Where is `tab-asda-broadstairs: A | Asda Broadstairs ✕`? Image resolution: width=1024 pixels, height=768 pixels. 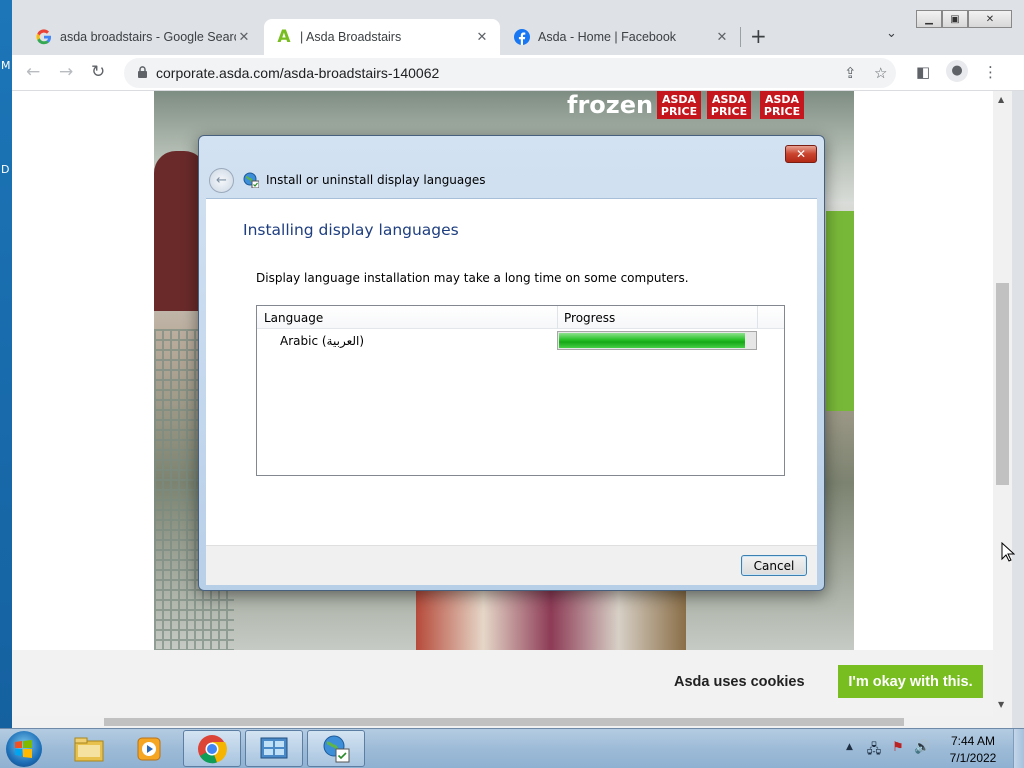
tab-asda-broadstairs: A | Asda Broadstairs ✕ is located at coordinates (382, 37).